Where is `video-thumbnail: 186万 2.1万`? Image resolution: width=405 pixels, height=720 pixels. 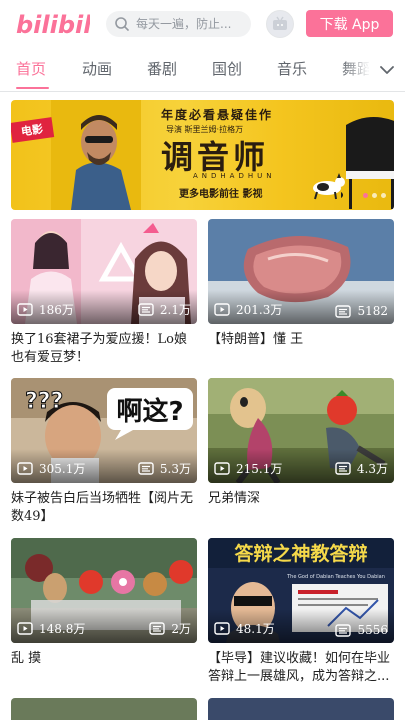 video-thumbnail: 186万 2.1万 is located at coordinates (104, 271).